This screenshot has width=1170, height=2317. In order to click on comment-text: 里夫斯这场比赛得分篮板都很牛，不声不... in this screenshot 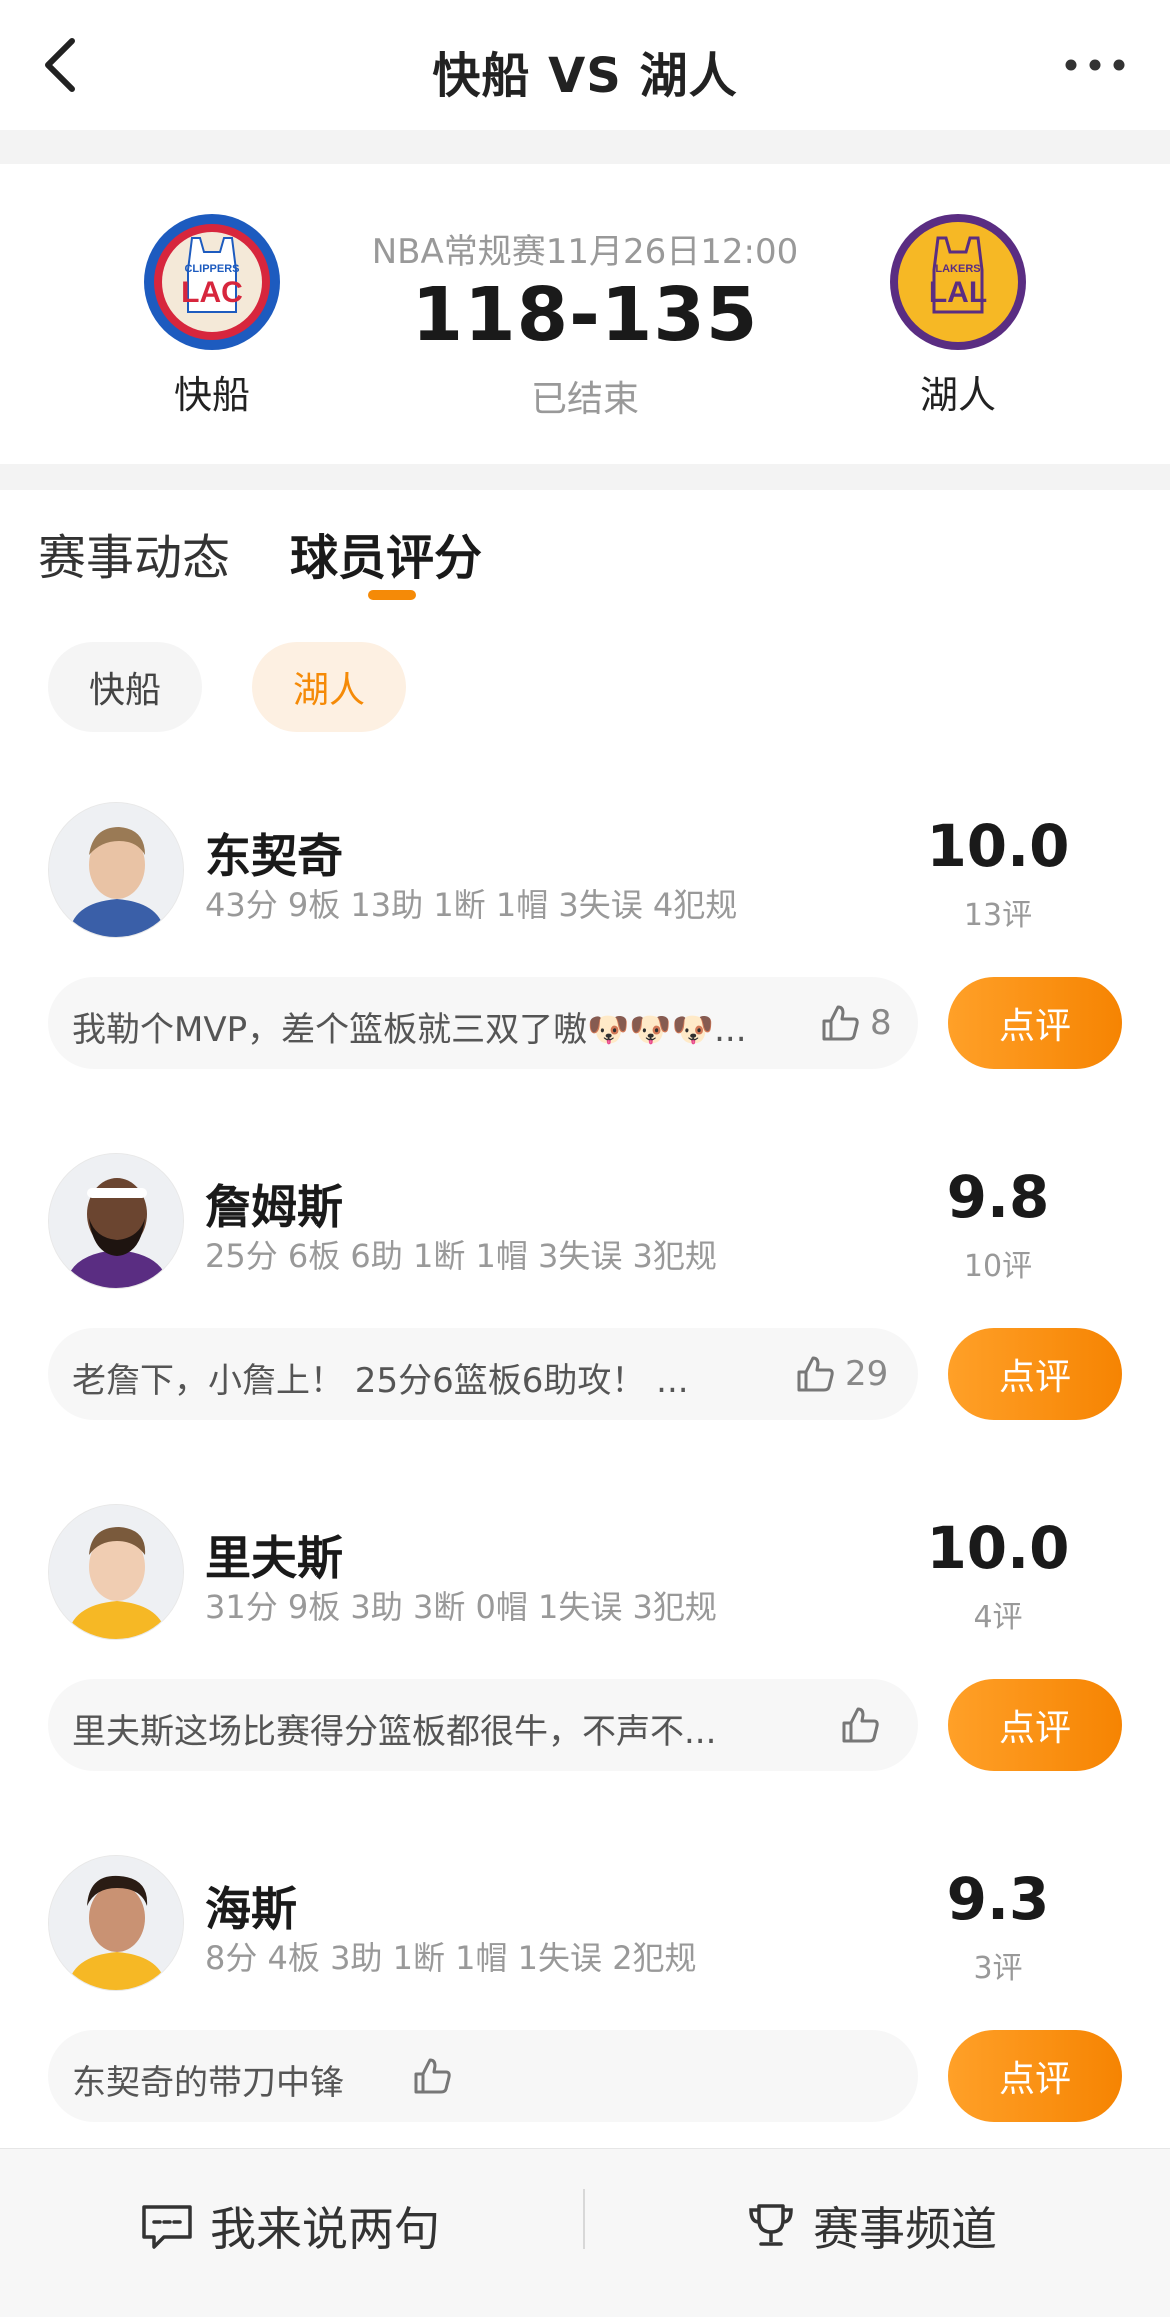, I will do `click(394, 1732)`.